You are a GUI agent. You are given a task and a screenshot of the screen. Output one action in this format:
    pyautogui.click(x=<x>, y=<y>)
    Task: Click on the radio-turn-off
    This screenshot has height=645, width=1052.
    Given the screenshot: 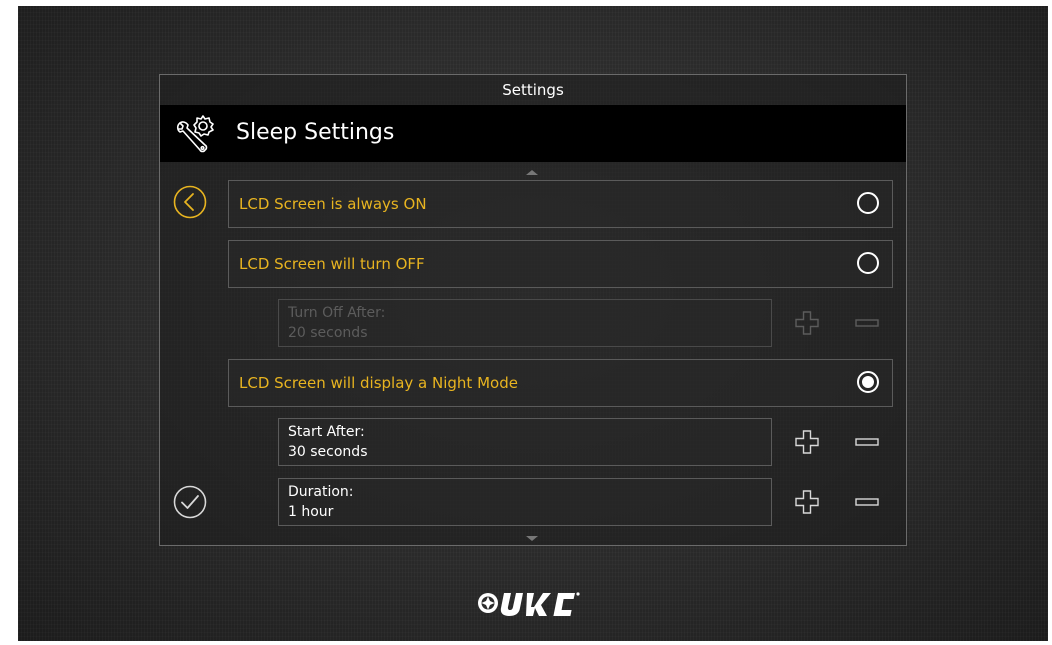 What is the action you would take?
    pyautogui.click(x=868, y=263)
    